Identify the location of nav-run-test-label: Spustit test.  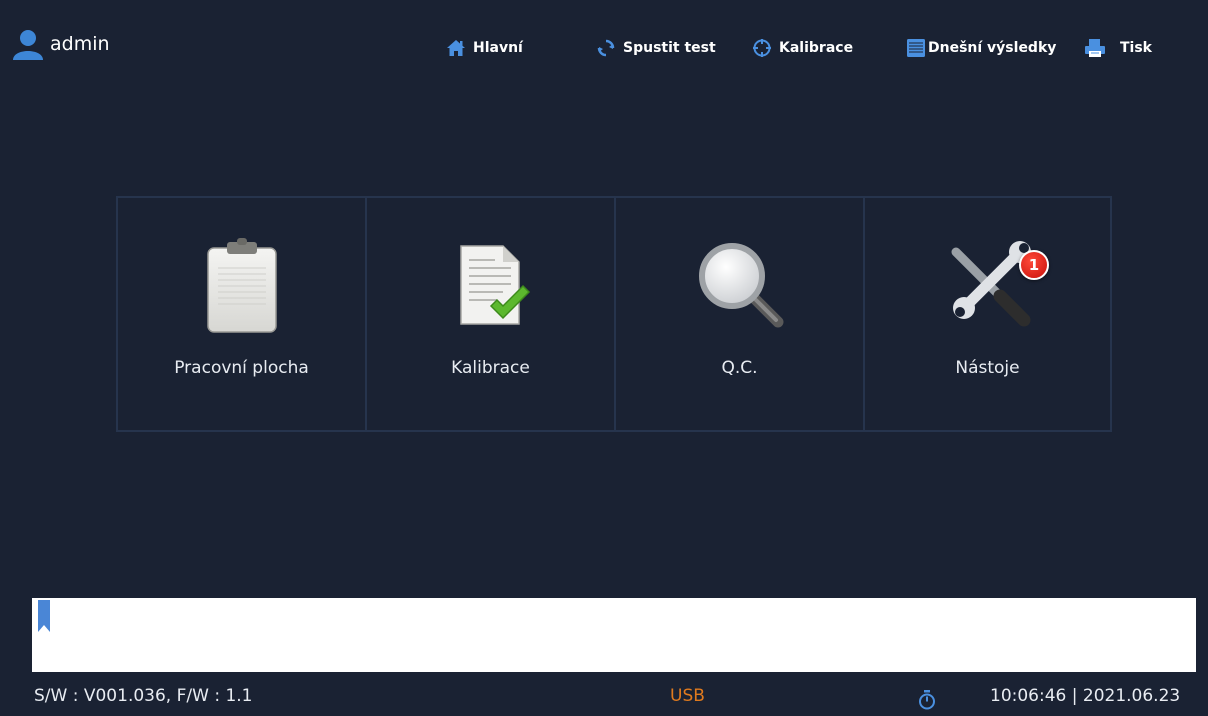
(669, 48).